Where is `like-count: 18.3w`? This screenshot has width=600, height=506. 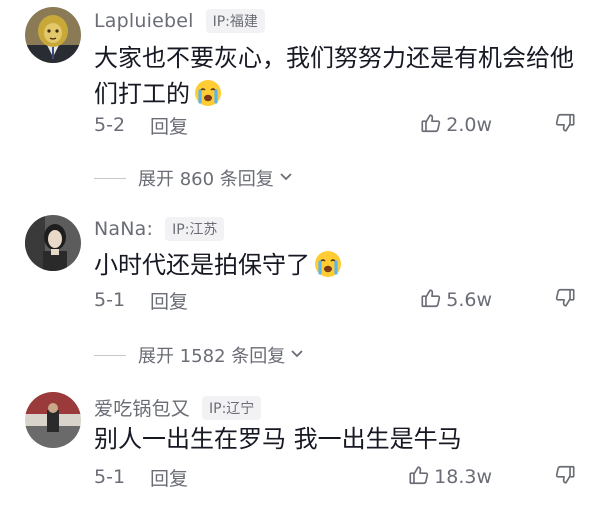
like-count: 18.3w is located at coordinates (463, 477).